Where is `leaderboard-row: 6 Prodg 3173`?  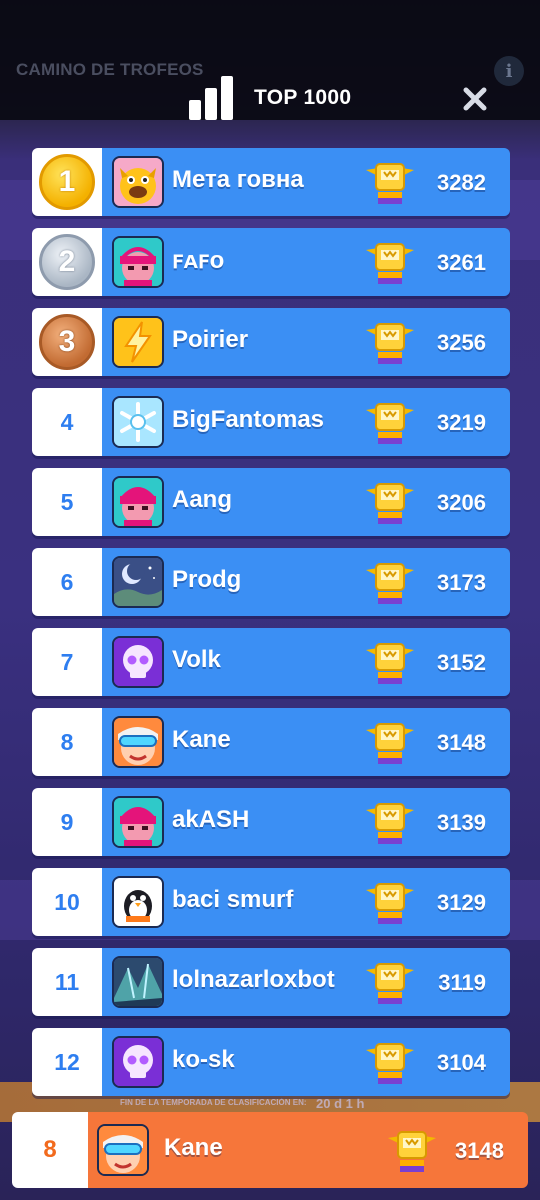
leaderboard-row: 6 Prodg 3173 is located at coordinates (271, 582).